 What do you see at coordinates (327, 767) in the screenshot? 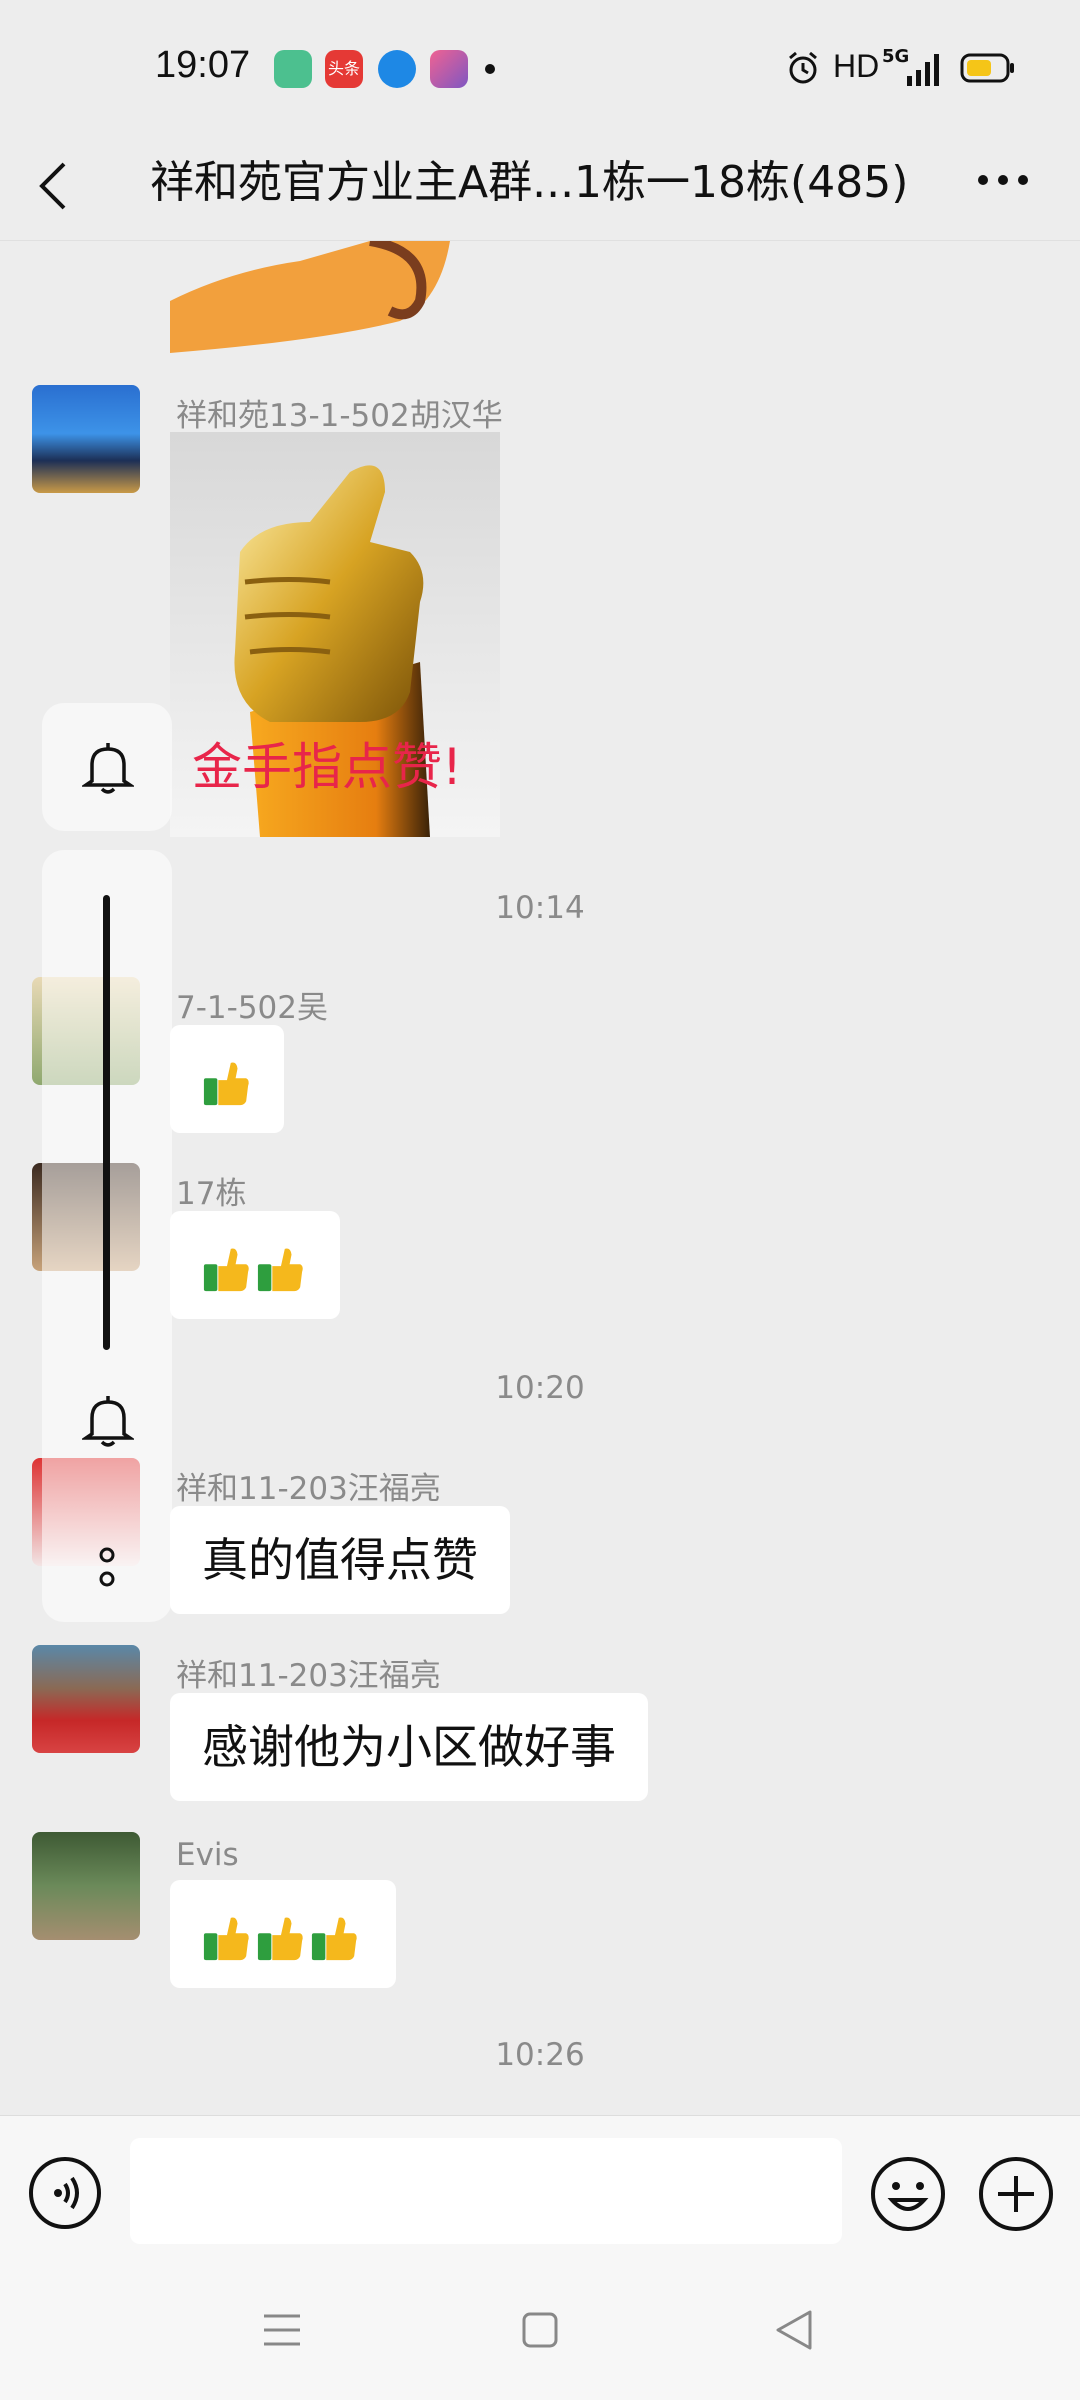
I see `image-caption: 金手指点赞!` at bounding box center [327, 767].